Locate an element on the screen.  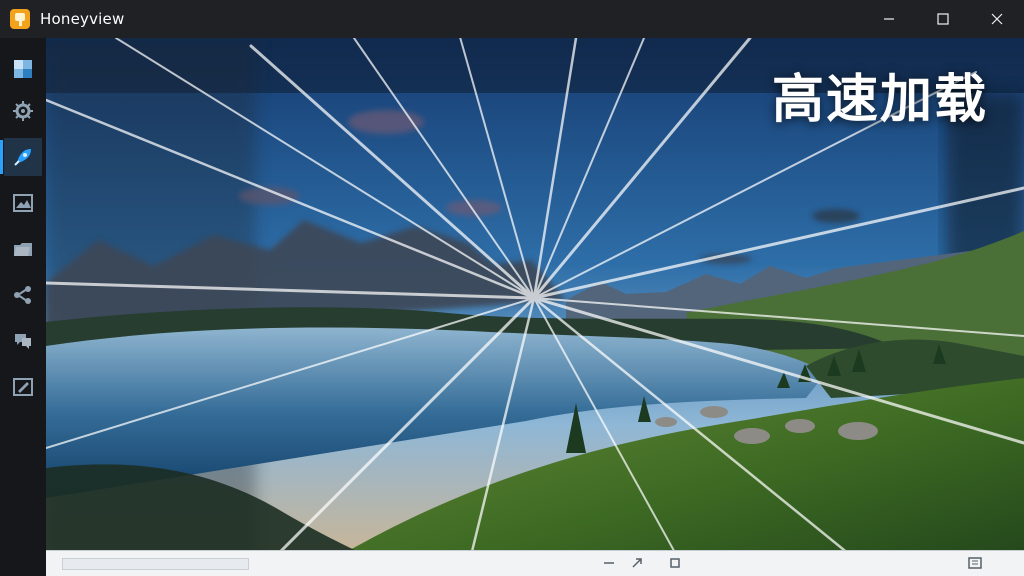
fit-window-icon is located at coordinates (975, 563).